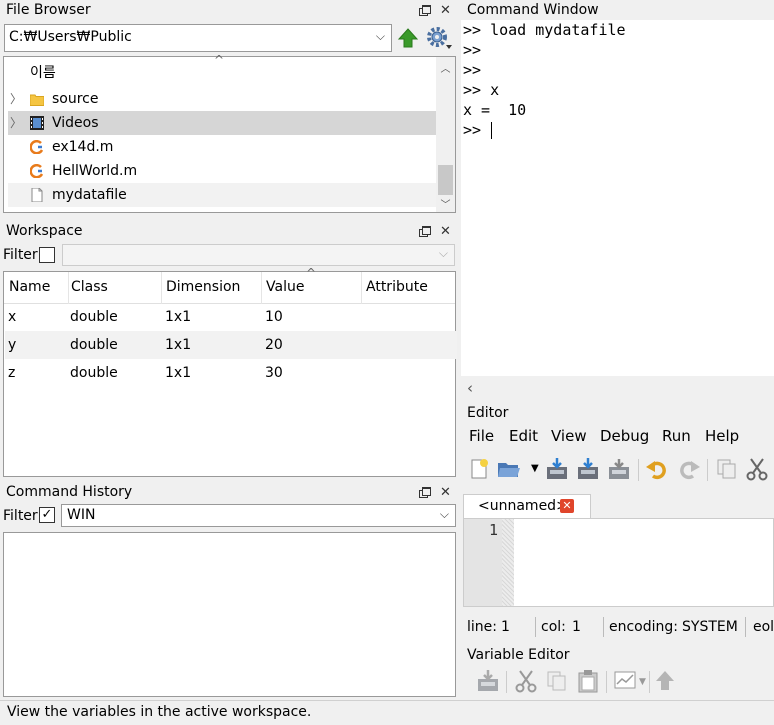 The image size is (774, 725). What do you see at coordinates (231, 317) in the screenshot?
I see `table-row: x double 1x1 10` at bounding box center [231, 317].